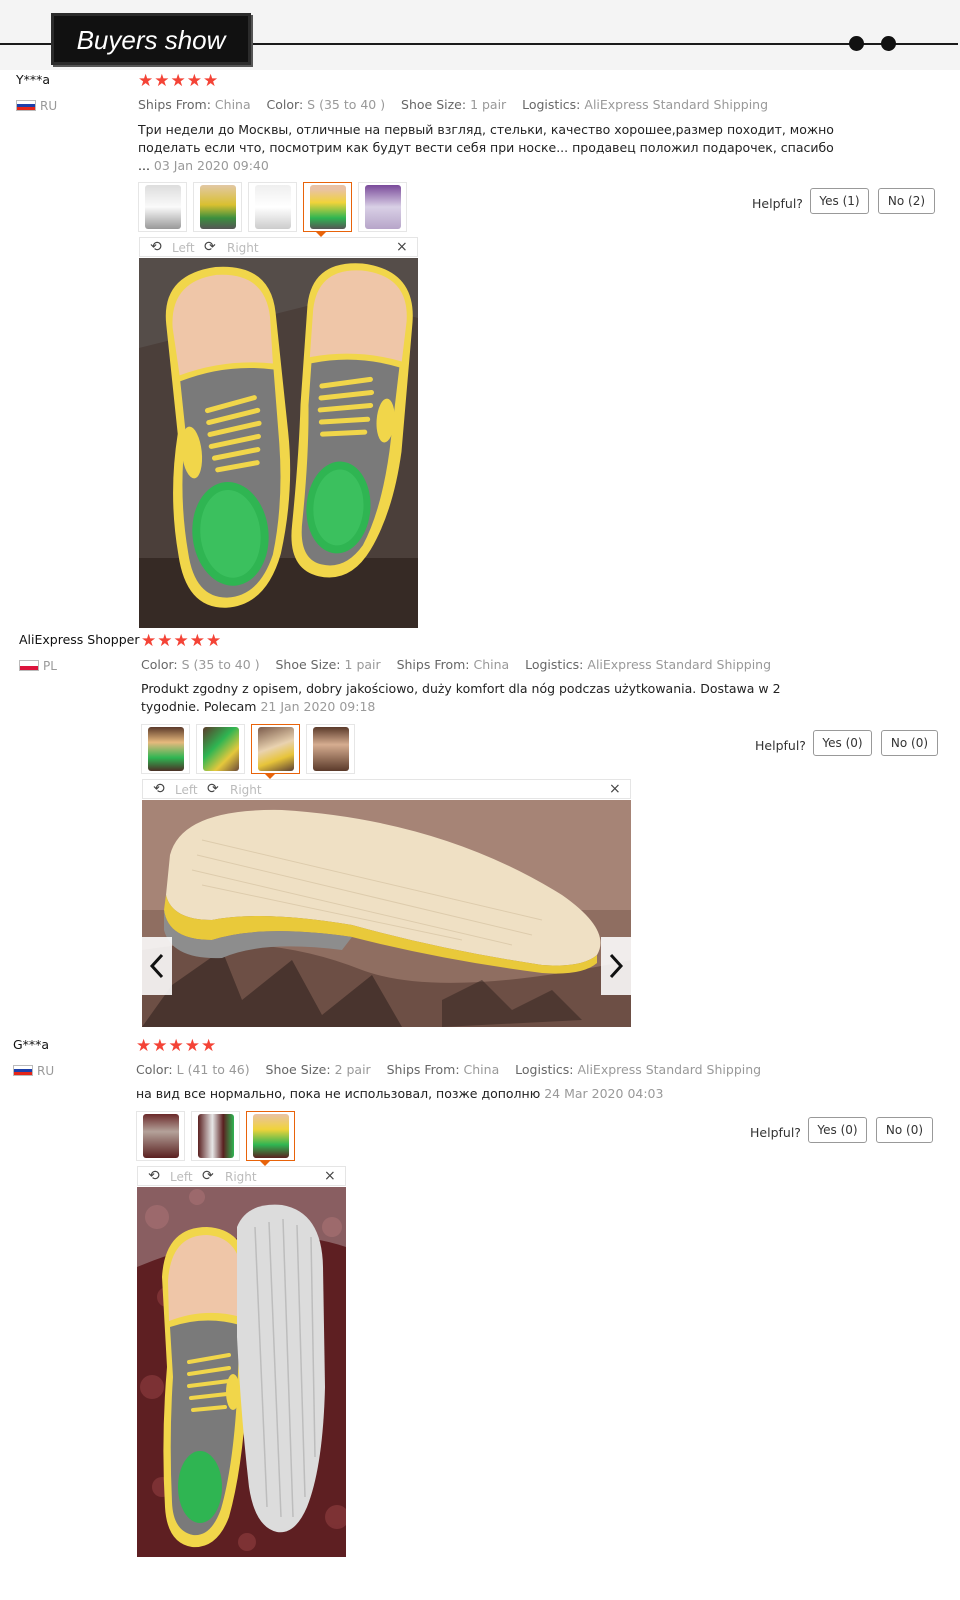  I want to click on header-title-box: Buyers show, so click(151, 39).